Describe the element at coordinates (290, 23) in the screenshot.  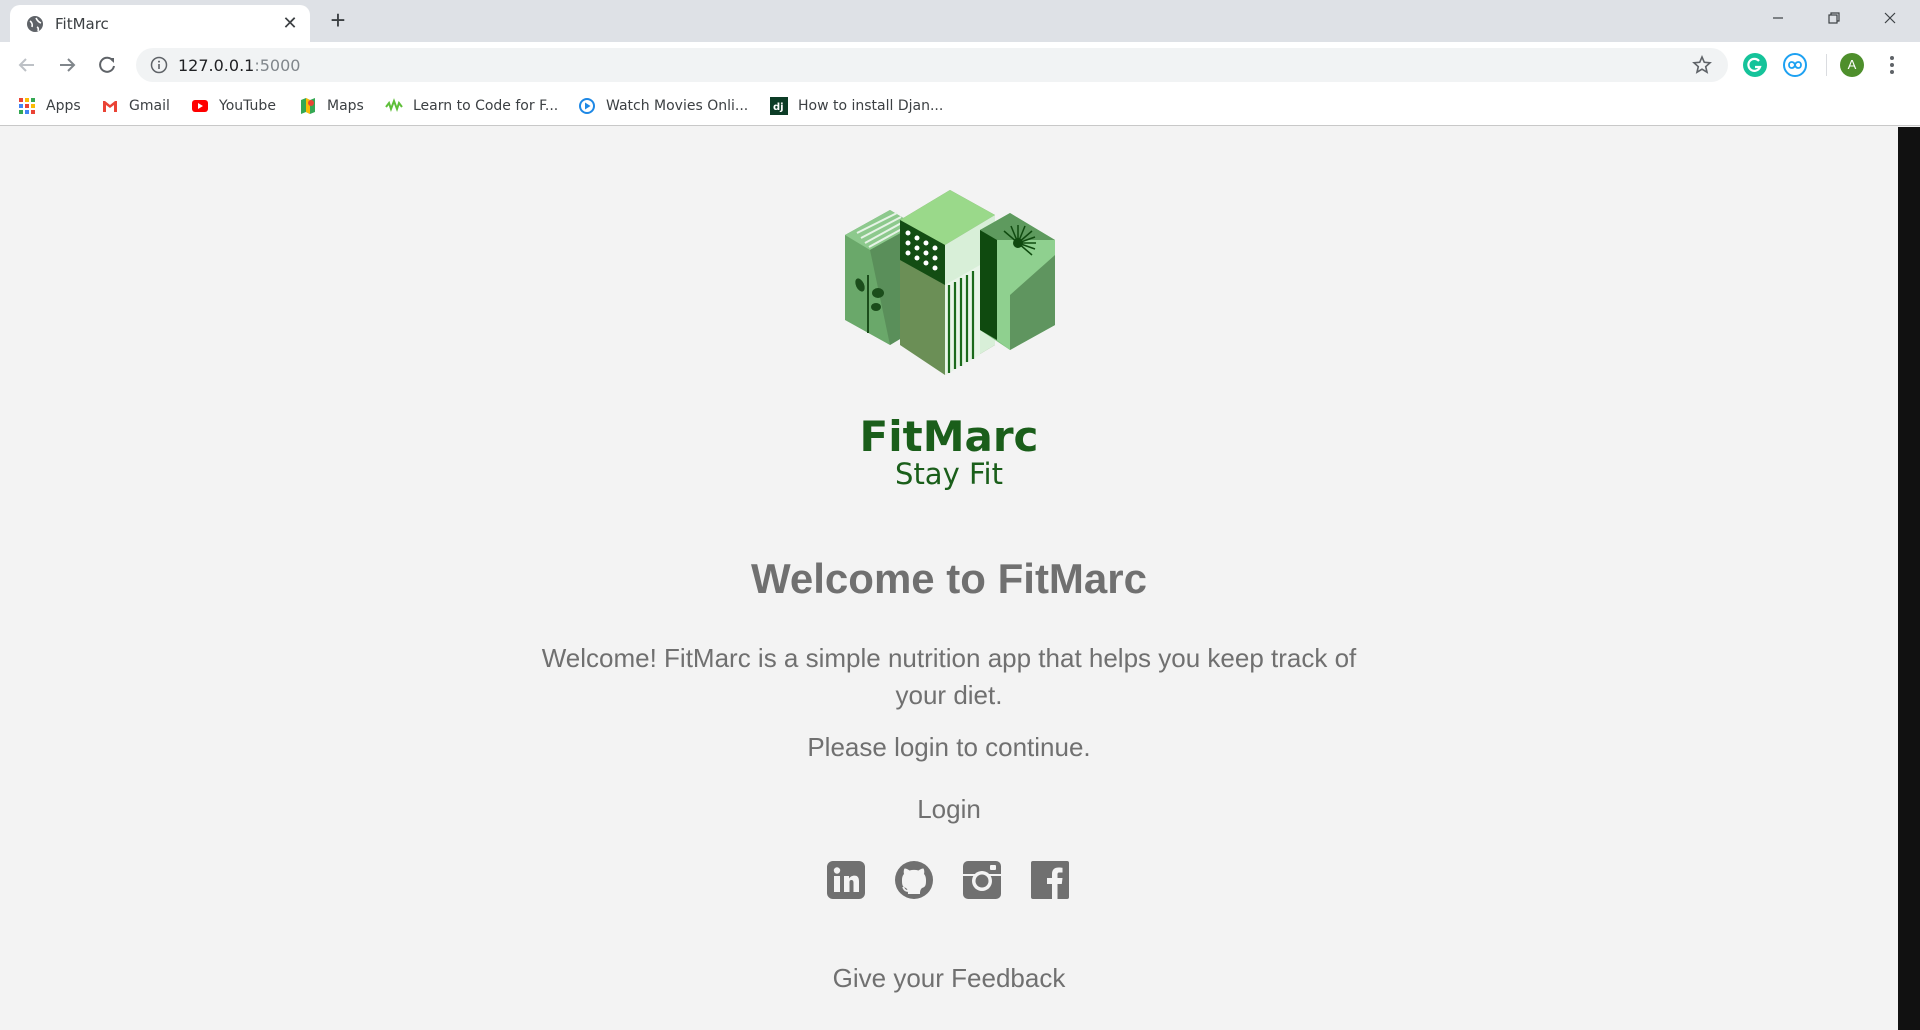
I see `tab-close-icon: ✕` at that location.